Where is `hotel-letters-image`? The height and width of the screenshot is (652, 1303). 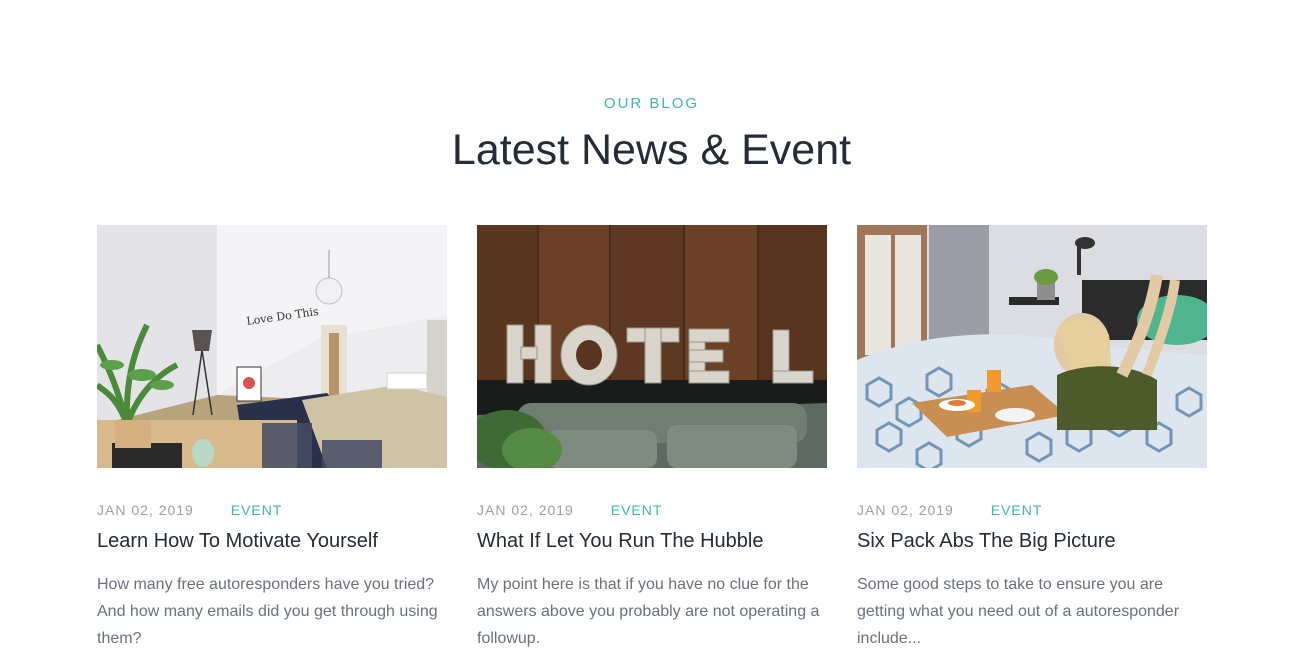
hotel-letters-image is located at coordinates (652, 346).